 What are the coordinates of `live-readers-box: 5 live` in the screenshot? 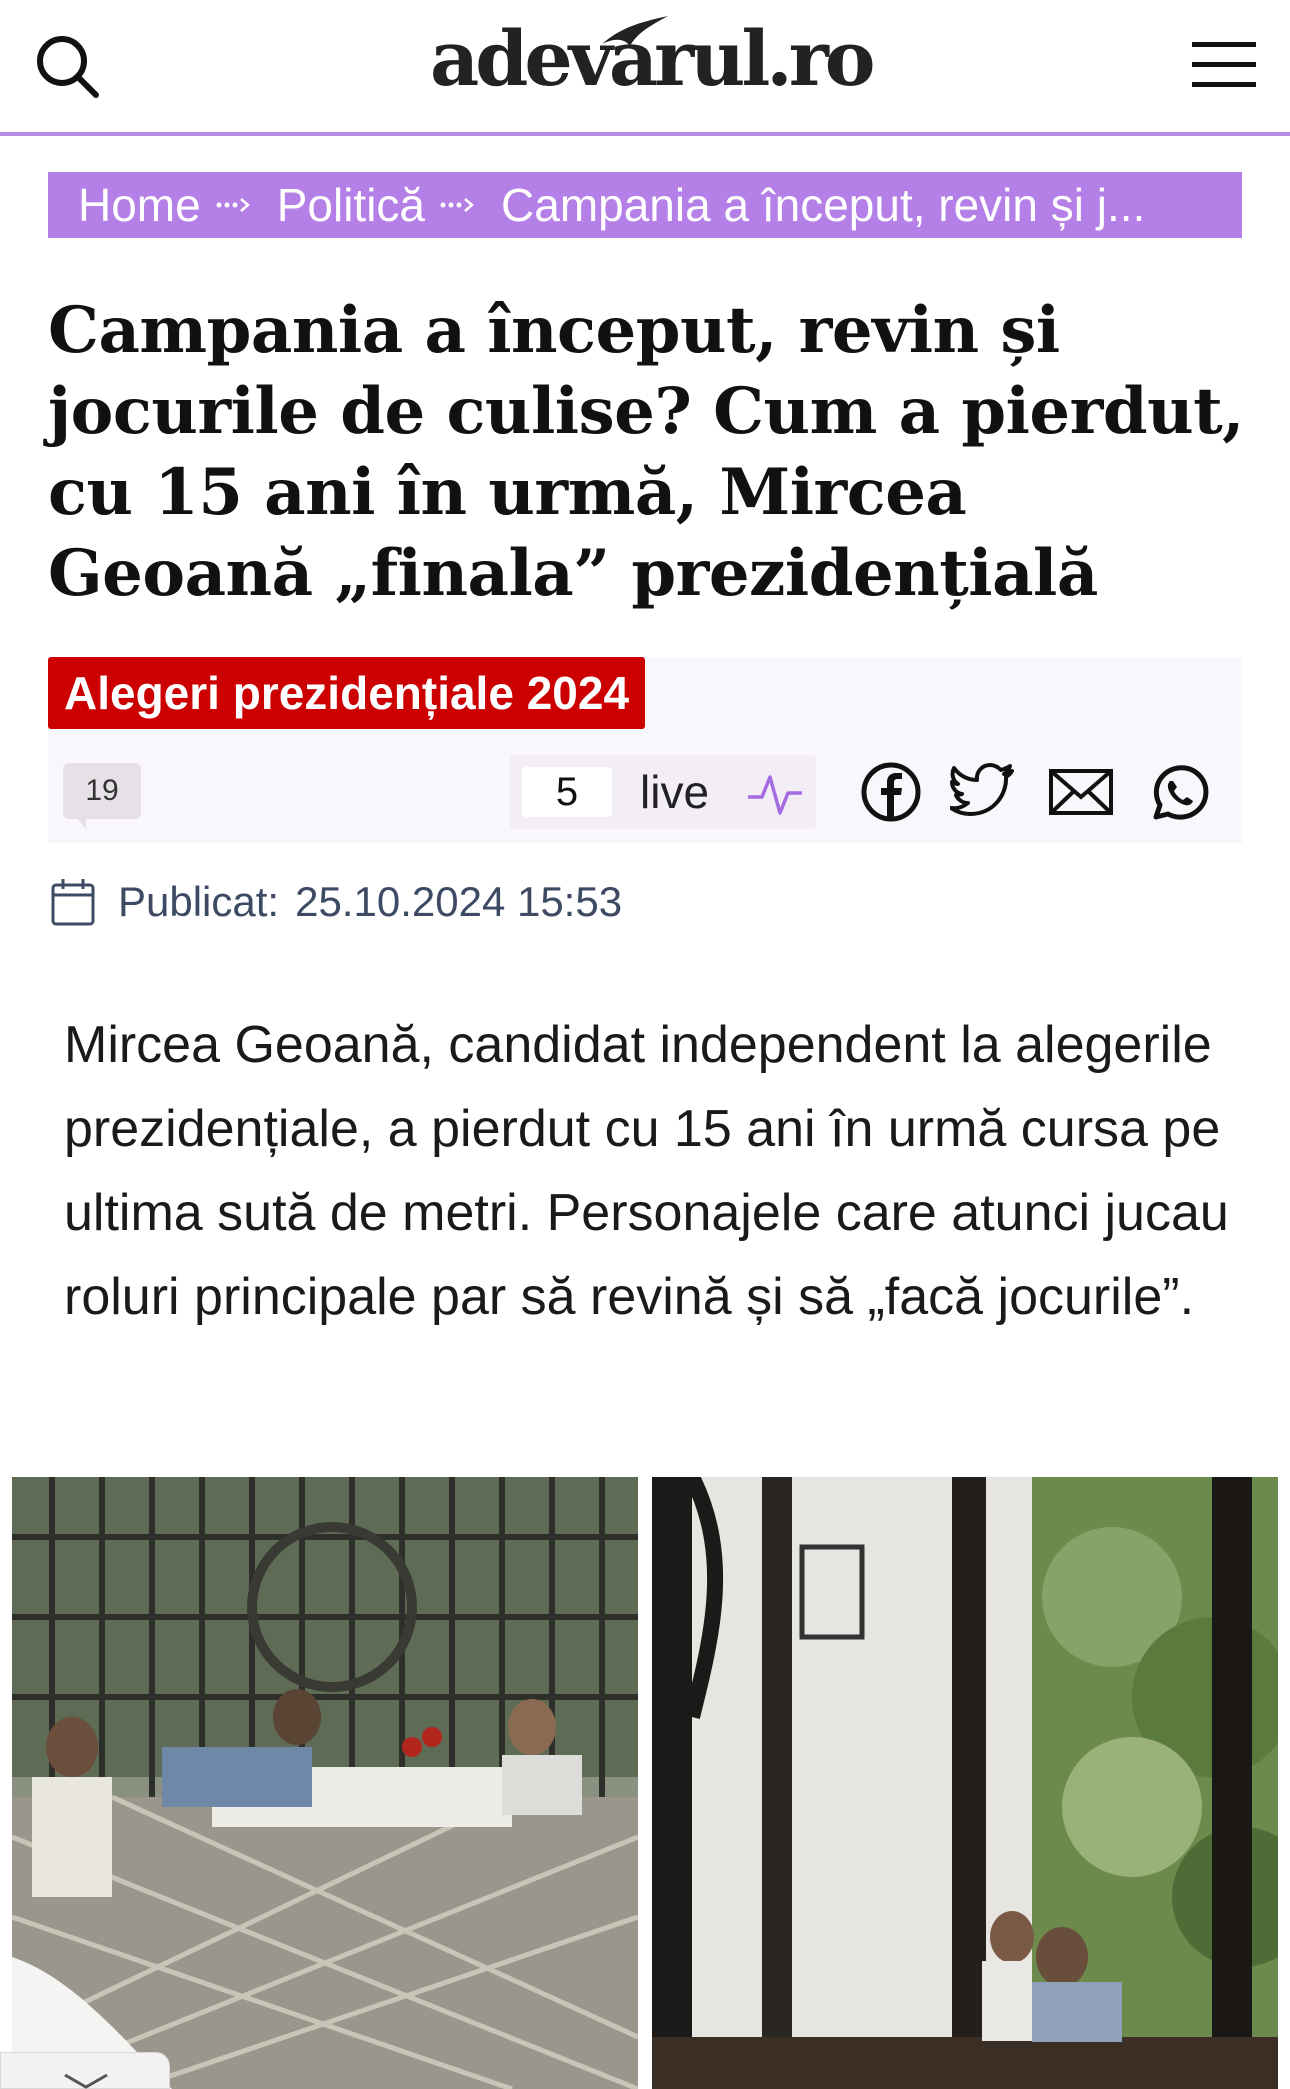 It's located at (663, 792).